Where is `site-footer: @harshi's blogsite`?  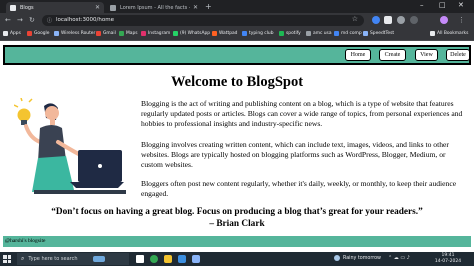 site-footer: @harshi's blogsite is located at coordinates (237, 241).